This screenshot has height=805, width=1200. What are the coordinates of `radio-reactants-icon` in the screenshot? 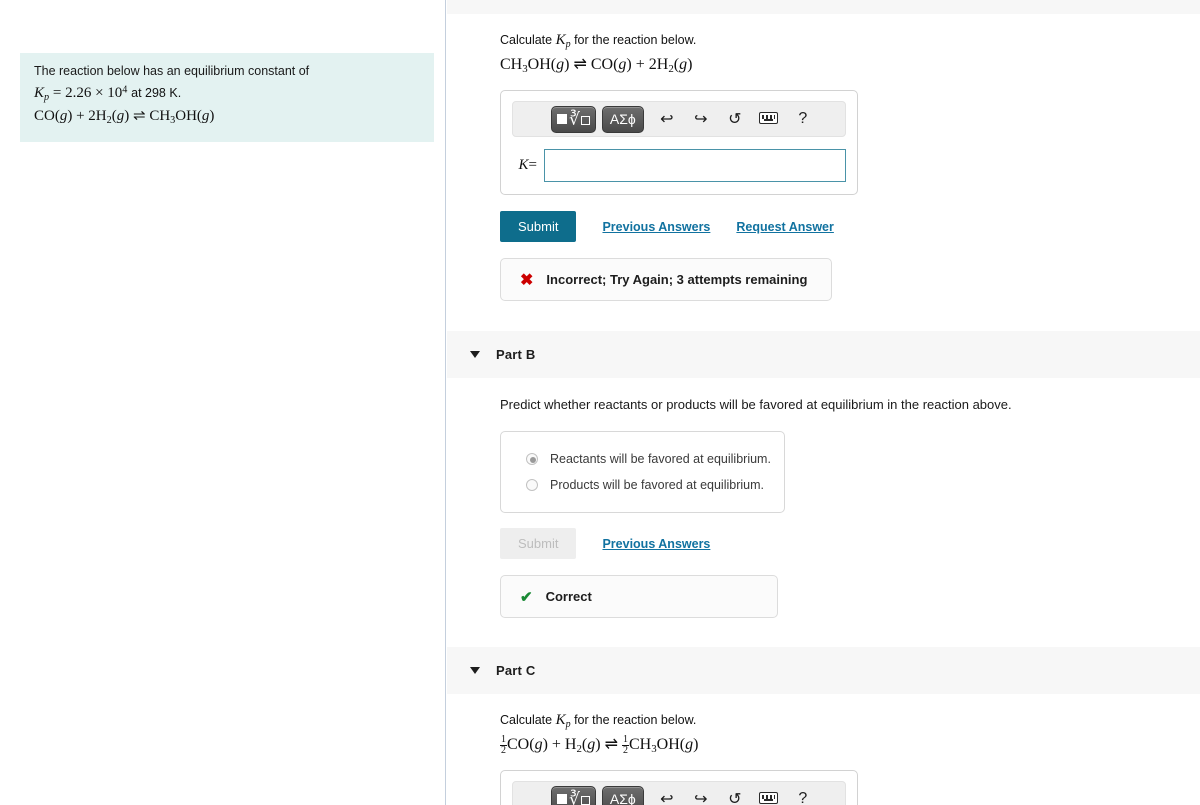 It's located at (532, 459).